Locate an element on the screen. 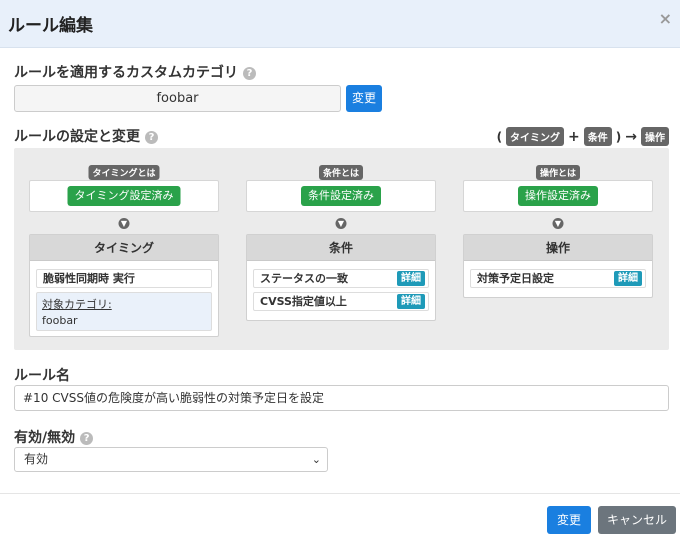  operation-set-button: 操作設定済み is located at coordinates (558, 196).